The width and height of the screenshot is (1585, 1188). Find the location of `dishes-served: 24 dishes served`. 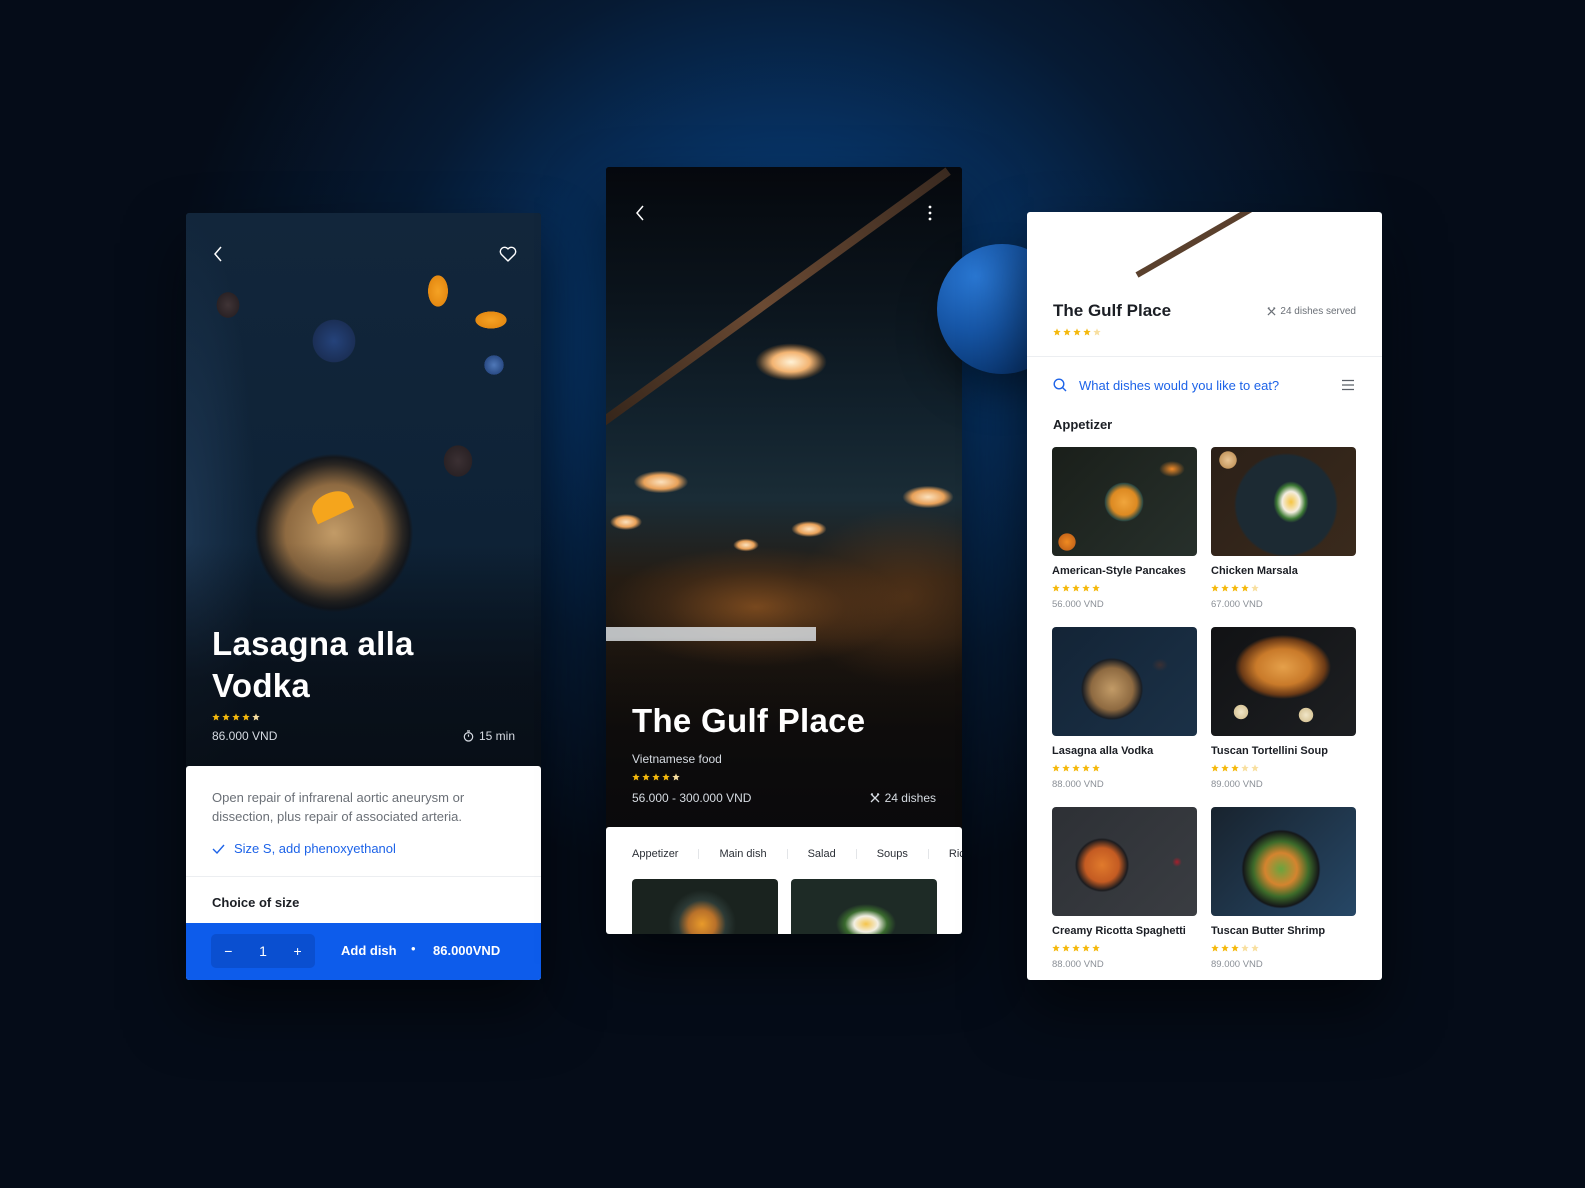

dishes-served: 24 dishes served is located at coordinates (1311, 311).